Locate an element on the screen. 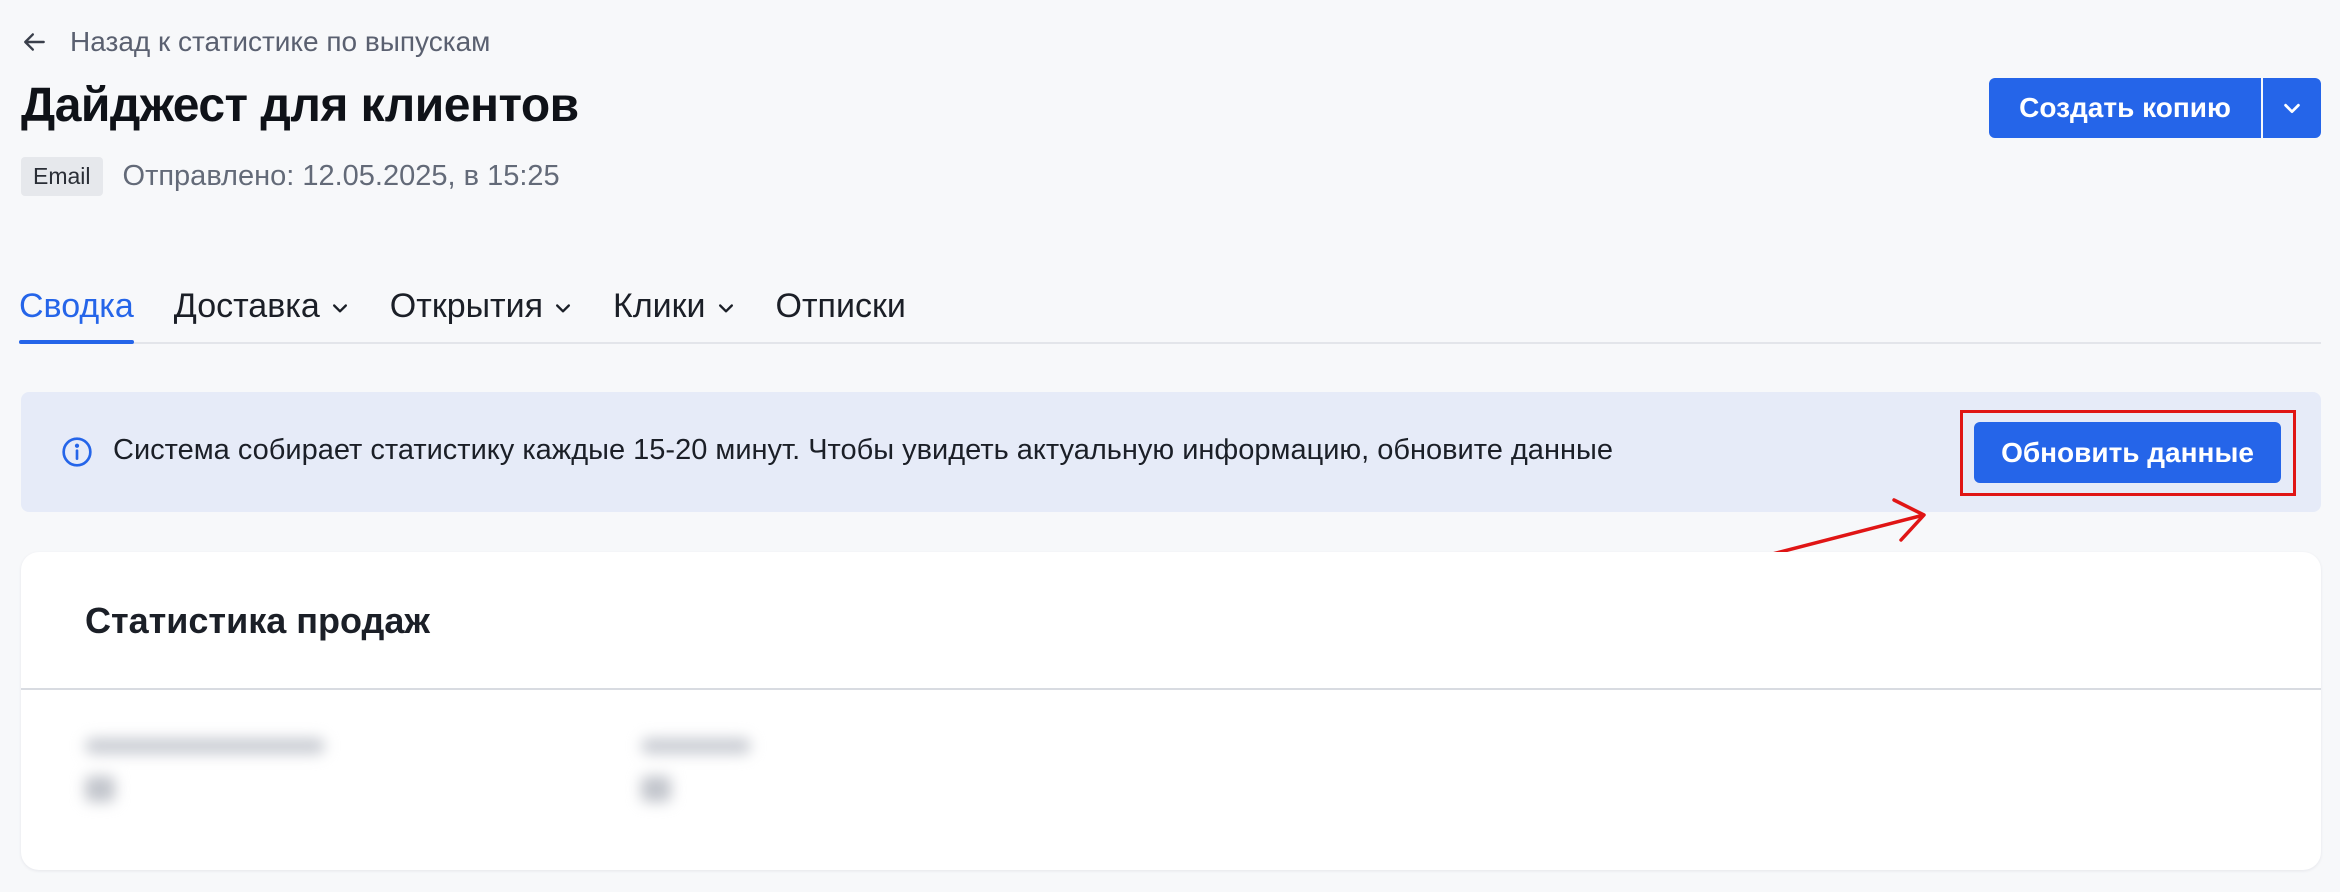 This screenshot has width=2340, height=892. tab-label: Открытия is located at coordinates (466, 305).